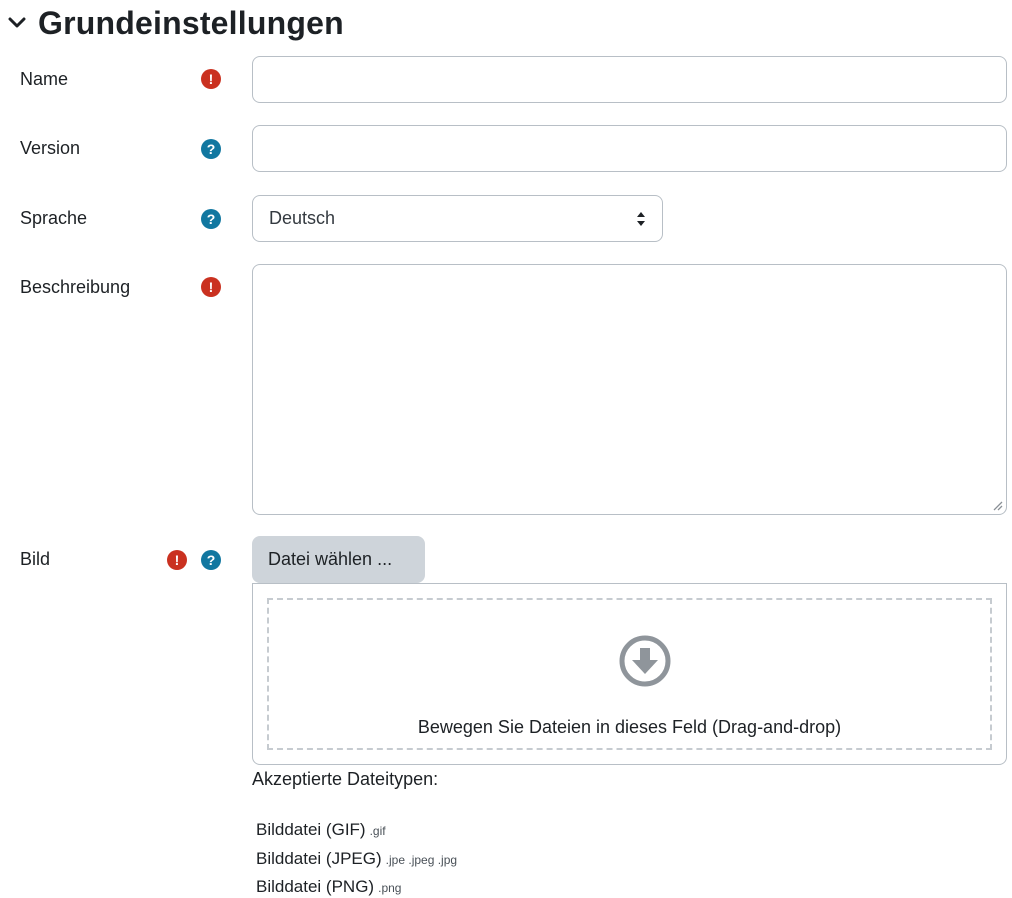  I want to click on accepted-types-heading: Akzeptierte Dateitypen:, so click(345, 779).